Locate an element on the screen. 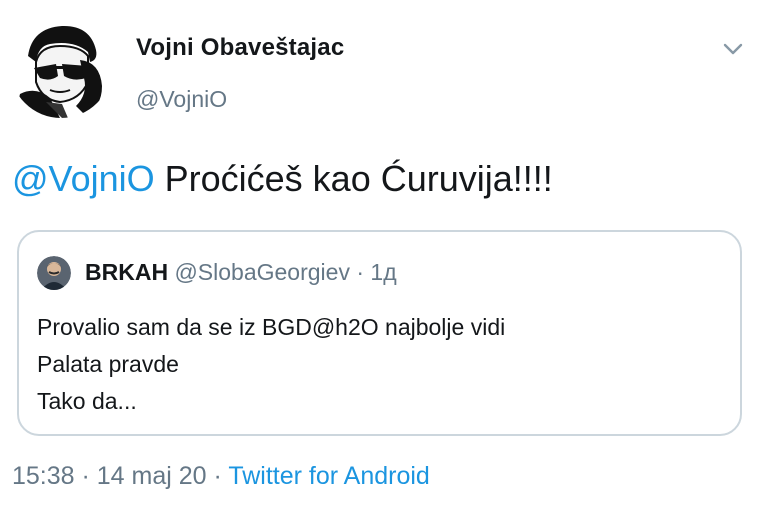 The width and height of the screenshot is (765, 510). quoted-author-avatar is located at coordinates (54, 273).